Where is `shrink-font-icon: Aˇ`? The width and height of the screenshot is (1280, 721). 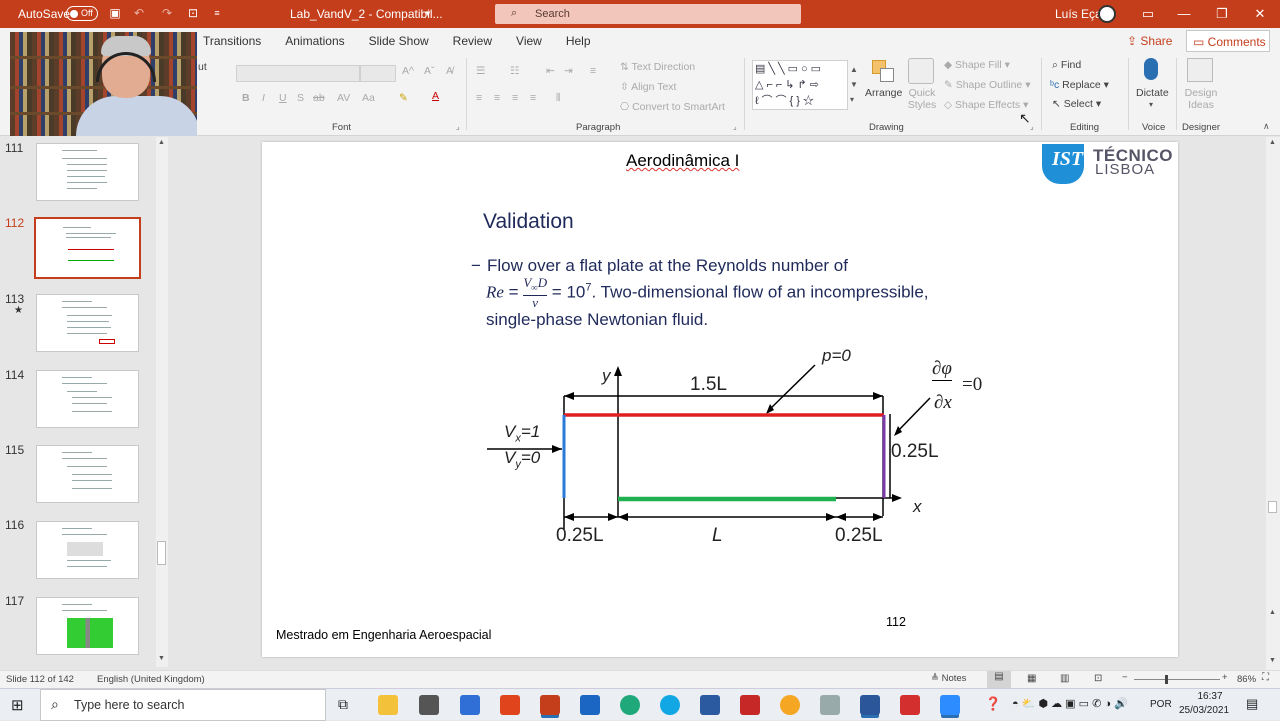
shrink-font-icon: Aˇ is located at coordinates (429, 71).